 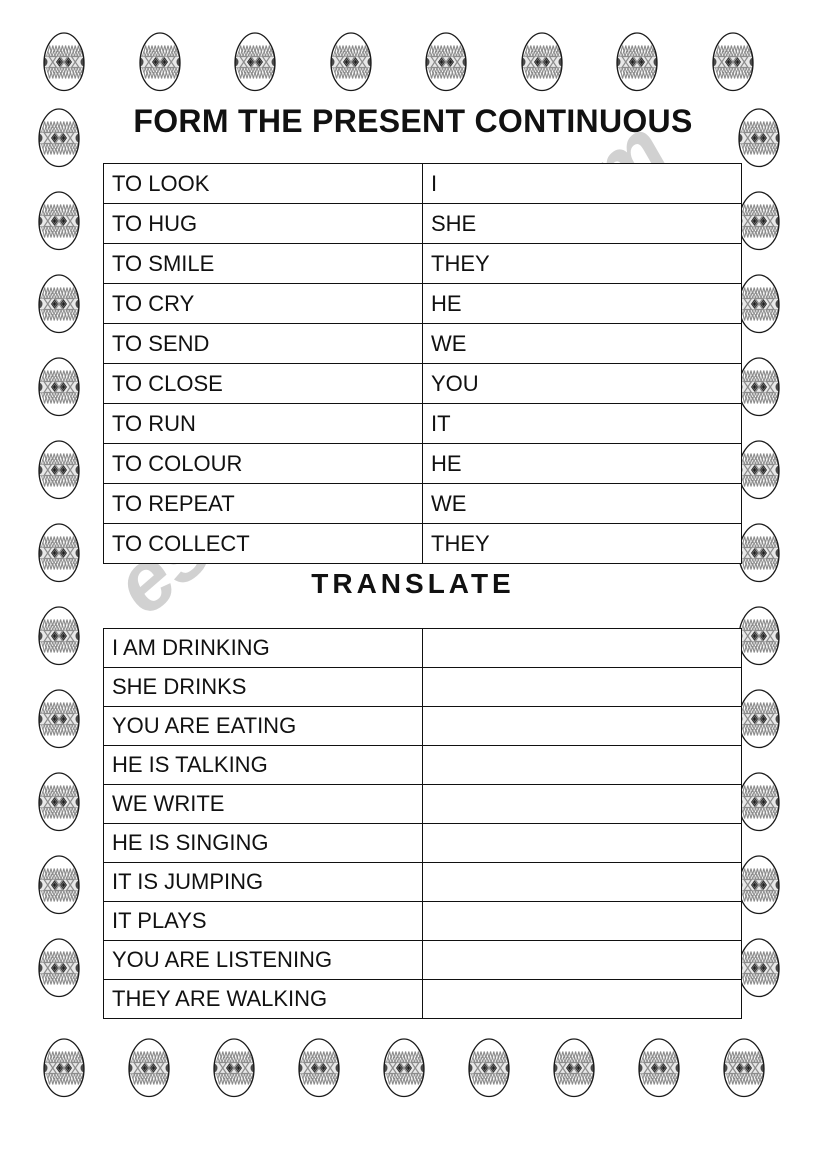 What do you see at coordinates (413, 121) in the screenshot?
I see `page-title: FORM THE PRESENT CONTINUOUS` at bounding box center [413, 121].